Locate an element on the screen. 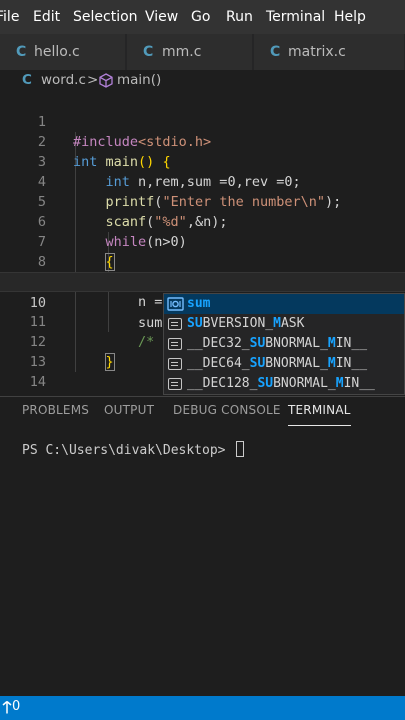 The width and height of the screenshot is (405, 720). status-bar: 0 is located at coordinates (202, 708).